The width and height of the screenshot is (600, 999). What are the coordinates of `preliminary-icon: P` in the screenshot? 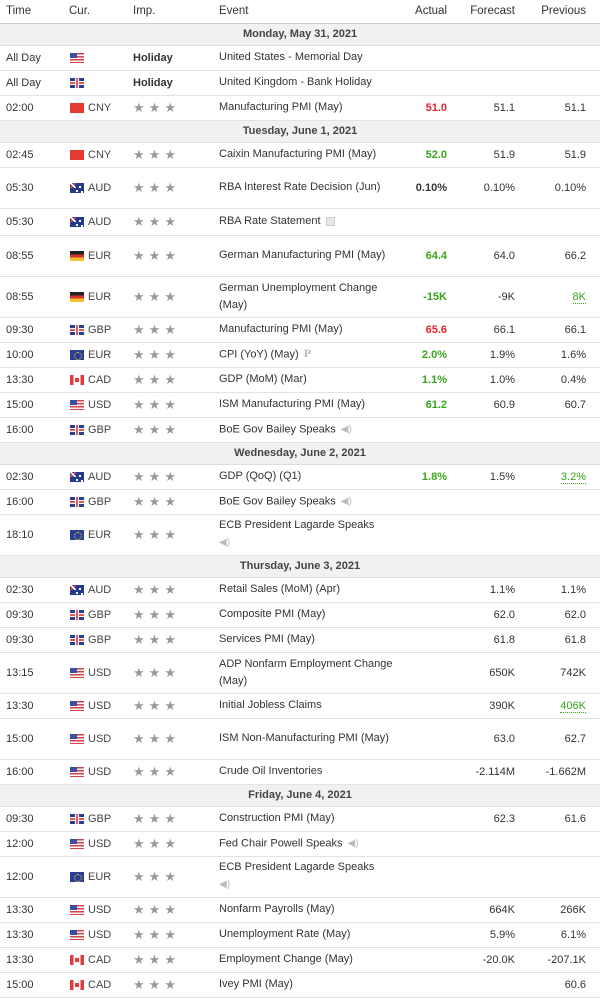 It's located at (308, 354).